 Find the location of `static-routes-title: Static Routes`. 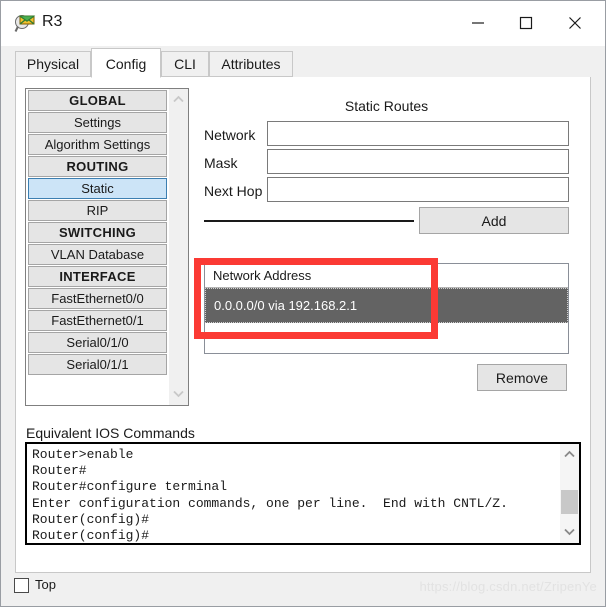

static-routes-title: Static Routes is located at coordinates (386, 106).